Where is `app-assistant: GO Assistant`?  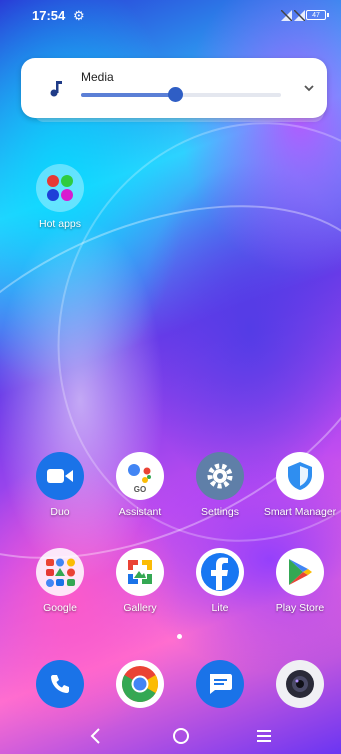
app-assistant: GO Assistant is located at coordinates (140, 485).